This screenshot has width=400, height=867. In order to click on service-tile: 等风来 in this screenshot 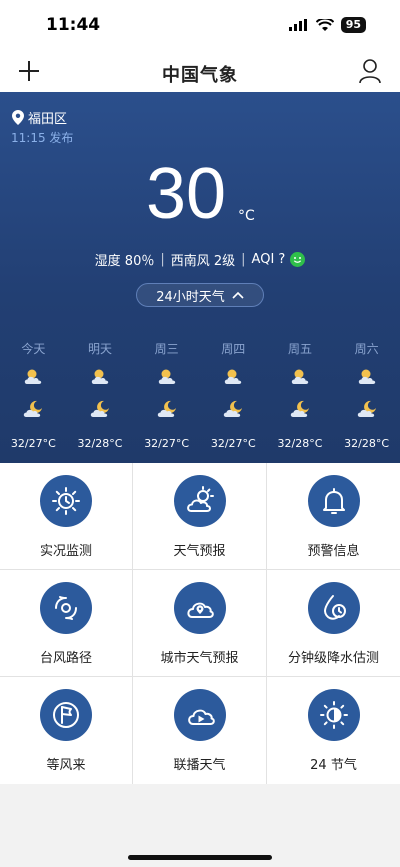, I will do `click(66, 730)`.